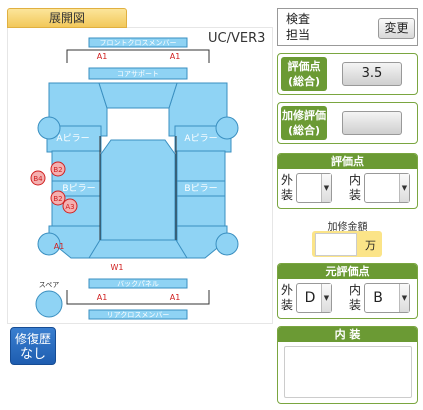 This screenshot has height=410, width=423. I want to click on damage-a1-rear-left: A1, so click(102, 297).